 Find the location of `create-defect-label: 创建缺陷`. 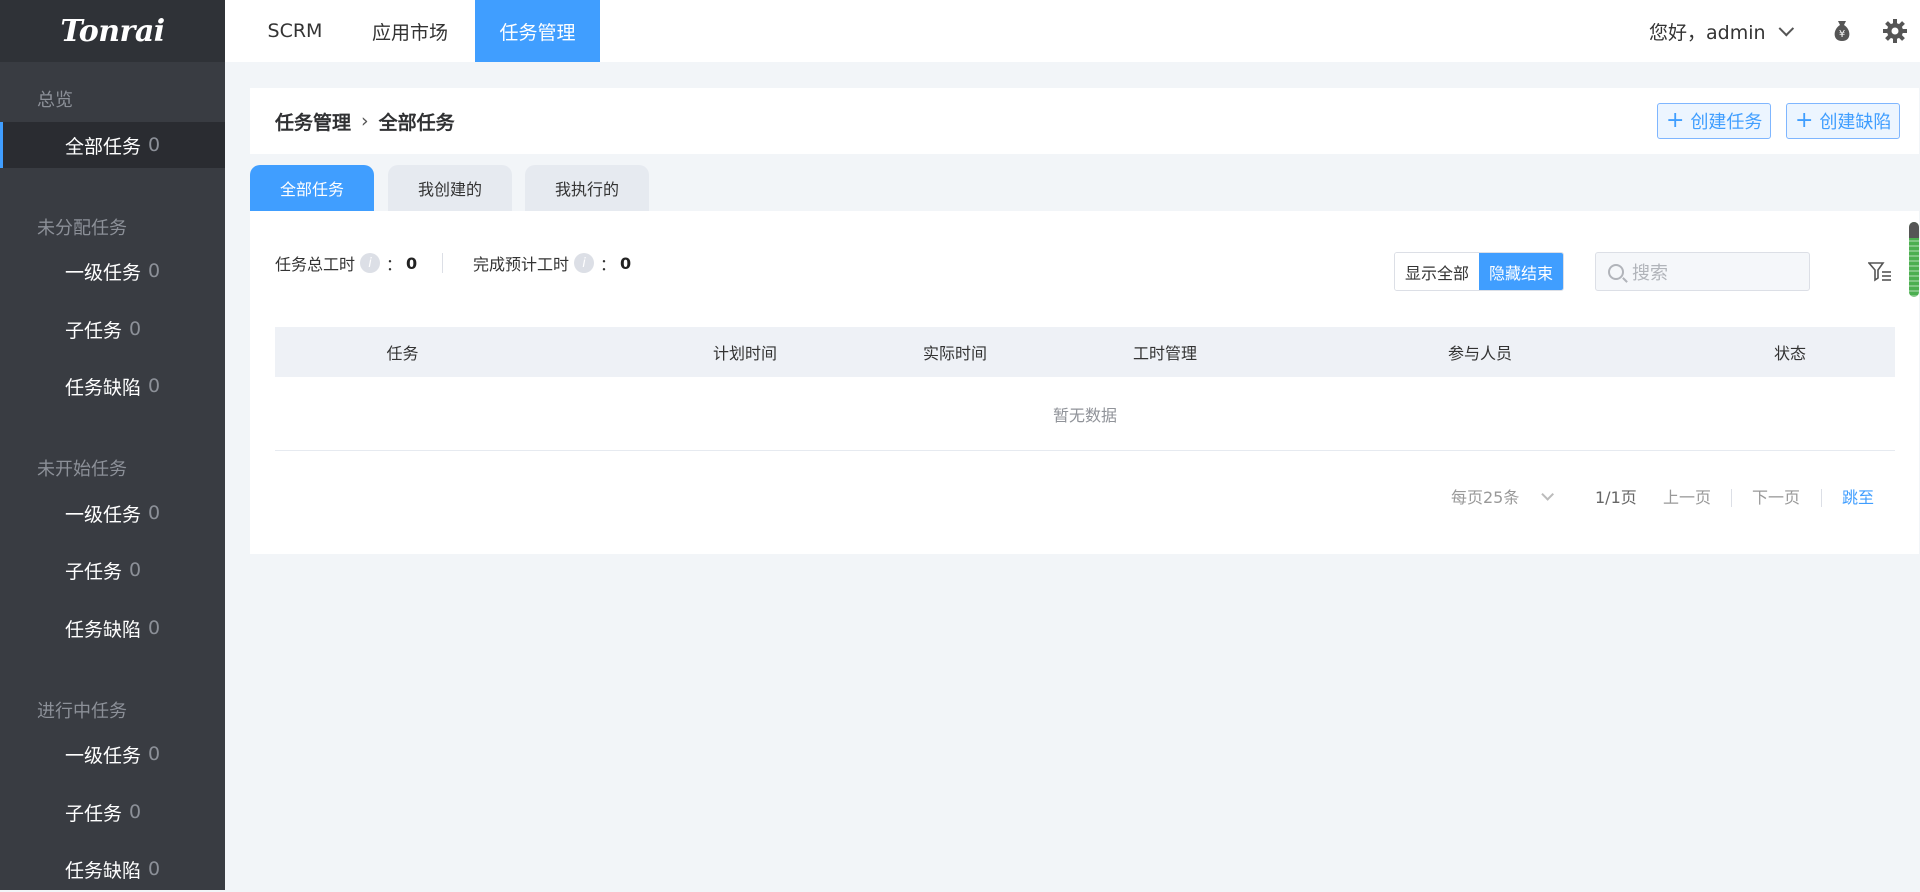

create-defect-label: 创建缺陷 is located at coordinates (1855, 122).